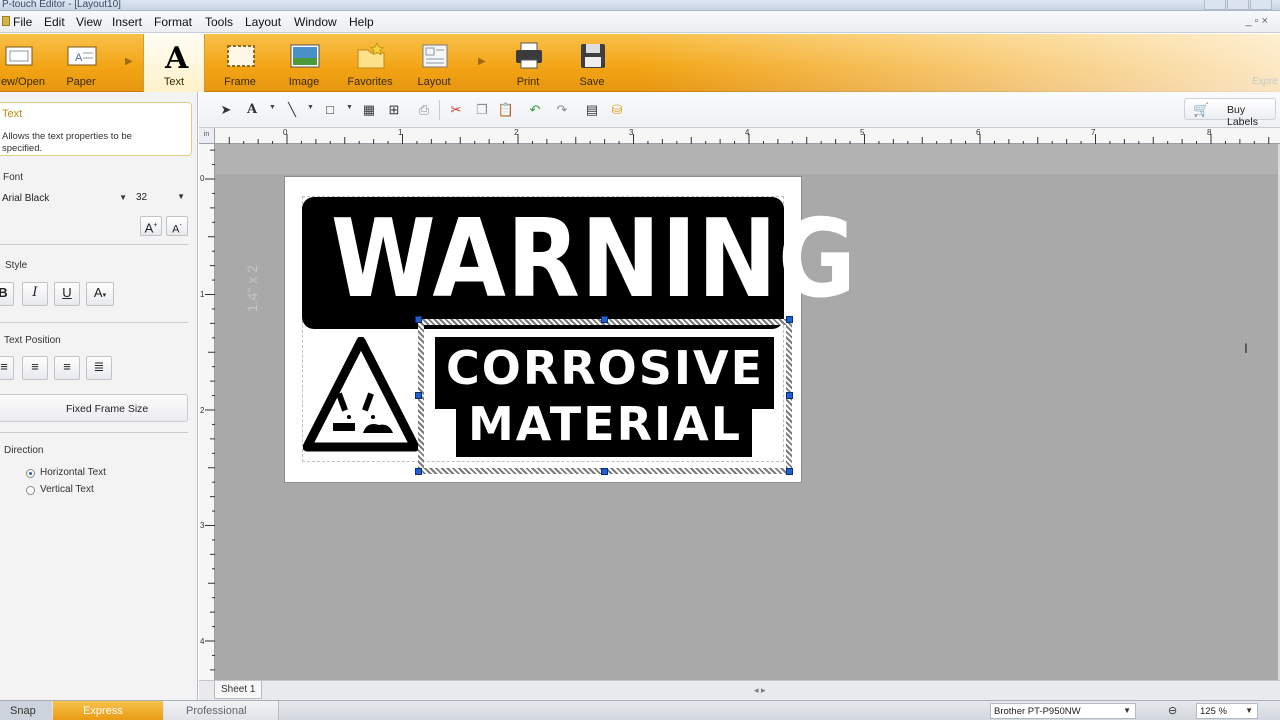 The width and height of the screenshot is (1280, 720). Describe the element at coordinates (1256, 21) in the screenshot. I see `mdi-controls: _ ▫ ×` at that location.